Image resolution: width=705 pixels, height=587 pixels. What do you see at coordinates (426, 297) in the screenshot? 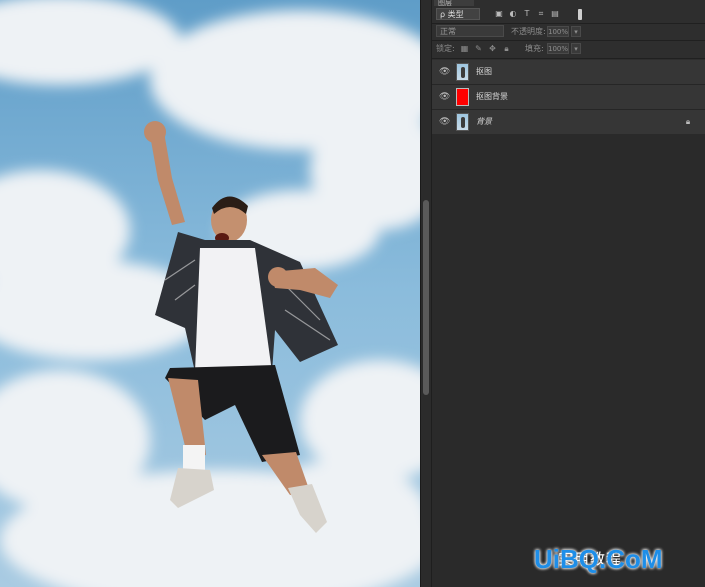
I see `scrollbar-thumb` at bounding box center [426, 297].